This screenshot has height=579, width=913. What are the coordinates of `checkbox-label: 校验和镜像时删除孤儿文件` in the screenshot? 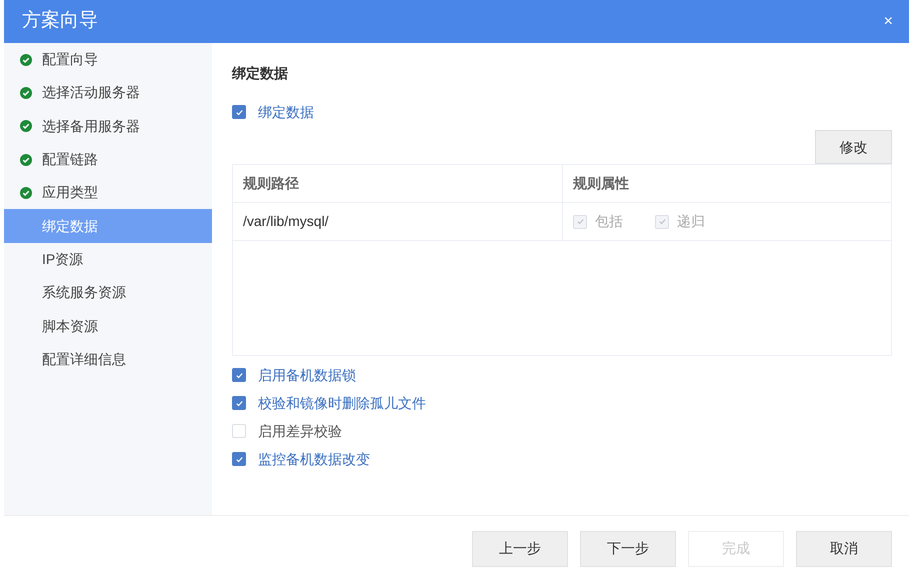 It's located at (342, 403).